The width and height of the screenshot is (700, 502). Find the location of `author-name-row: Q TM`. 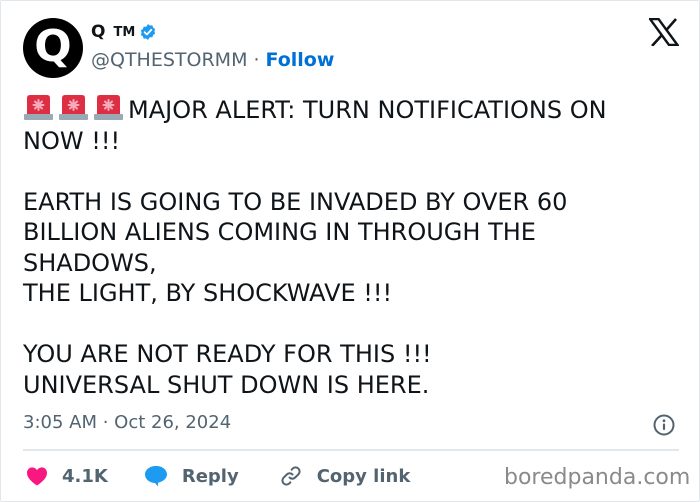

author-name-row: Q TM is located at coordinates (124, 32).